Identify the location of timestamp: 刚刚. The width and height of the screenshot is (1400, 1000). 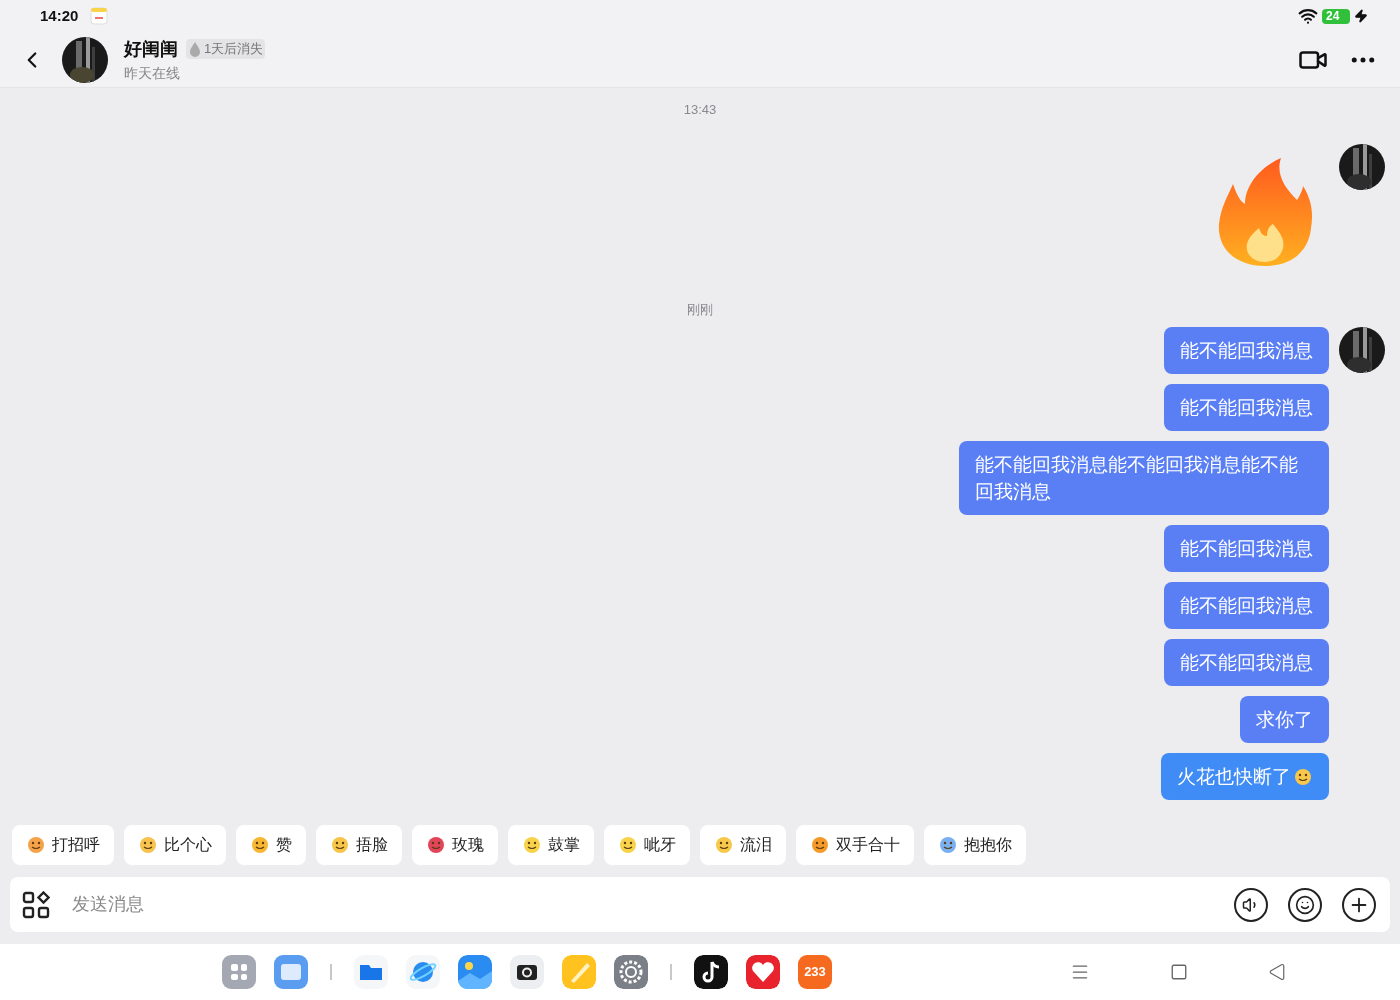
(700, 309).